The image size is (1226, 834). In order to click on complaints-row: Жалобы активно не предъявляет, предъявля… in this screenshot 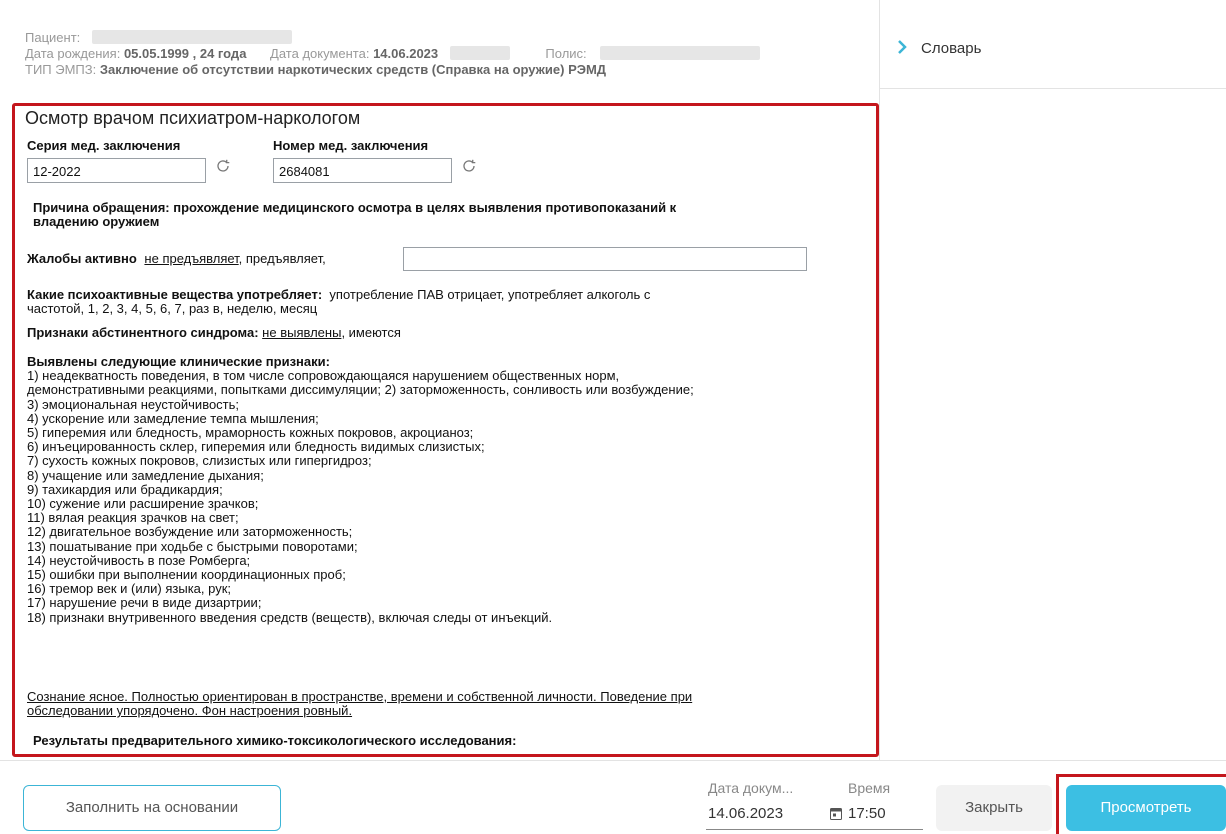, I will do `click(176, 259)`.